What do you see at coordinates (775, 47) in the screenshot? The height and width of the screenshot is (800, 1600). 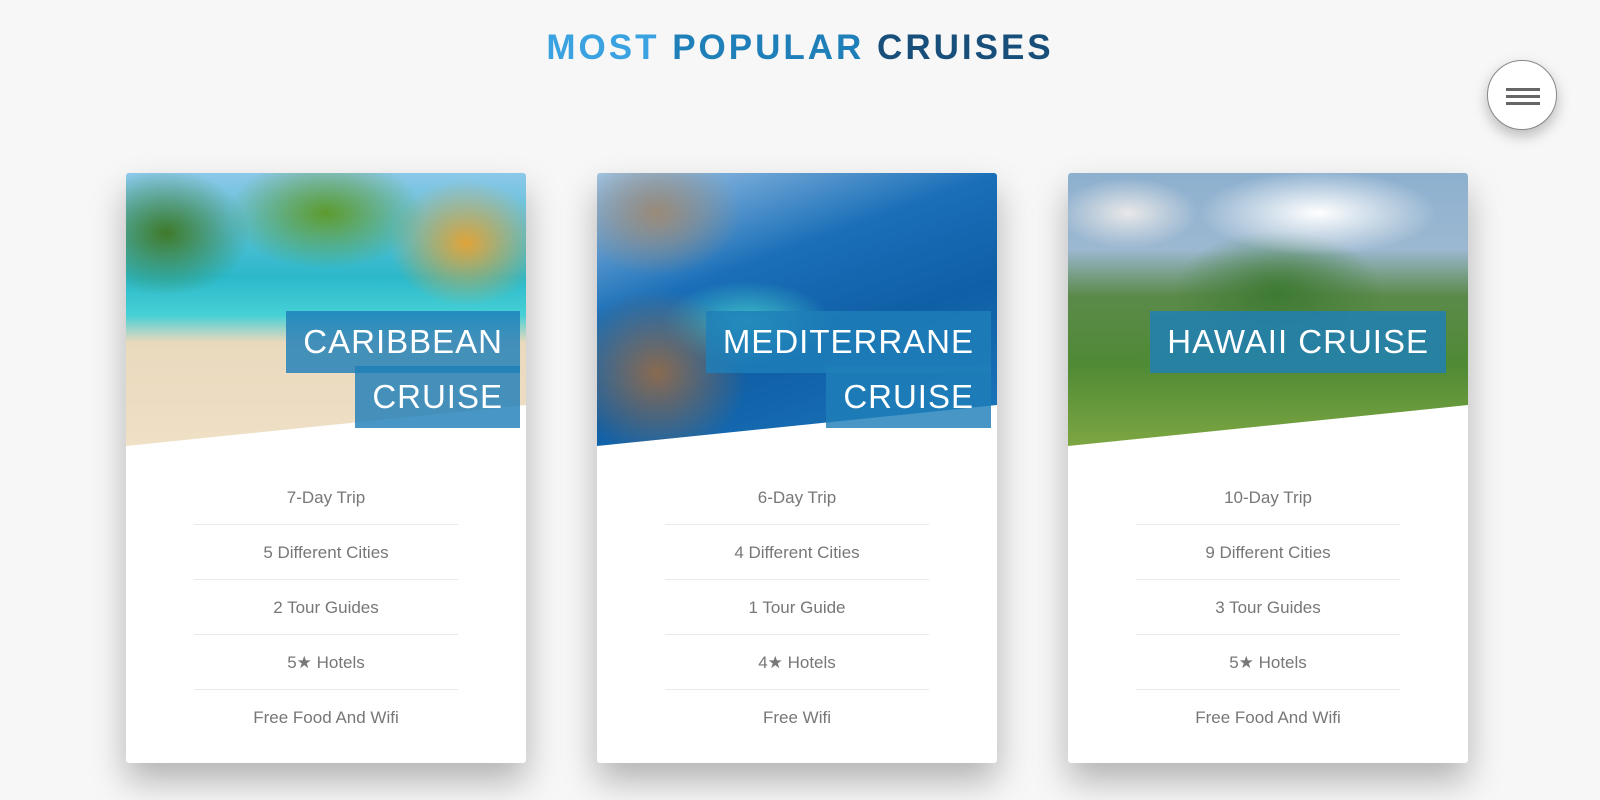 I see `heading-part-popular: POPULAR` at bounding box center [775, 47].